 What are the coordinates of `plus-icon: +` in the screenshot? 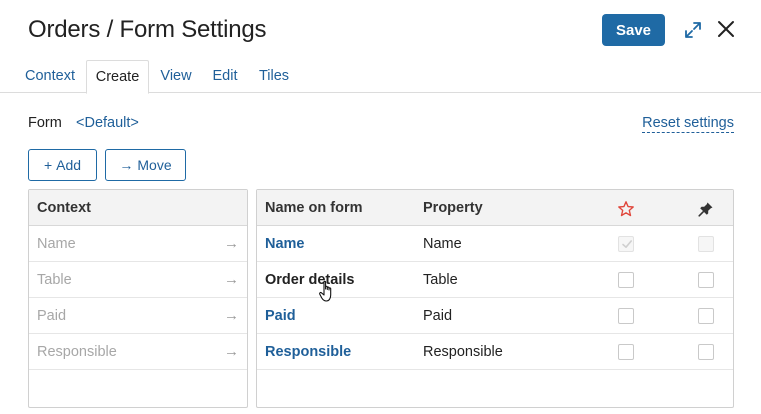 It's located at (48, 165).